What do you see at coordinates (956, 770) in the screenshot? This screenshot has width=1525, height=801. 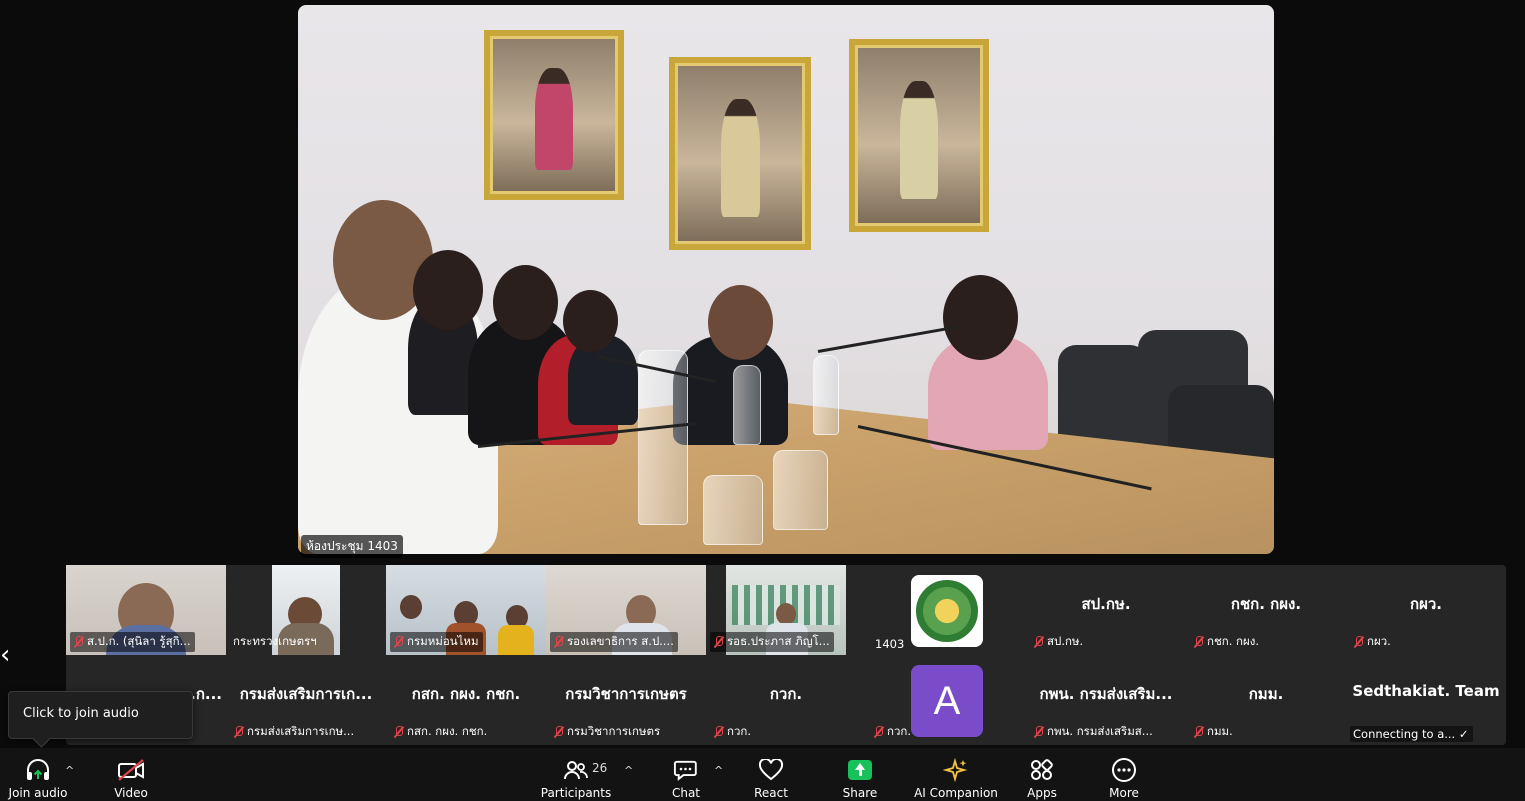 I see `sparkle-icon` at bounding box center [956, 770].